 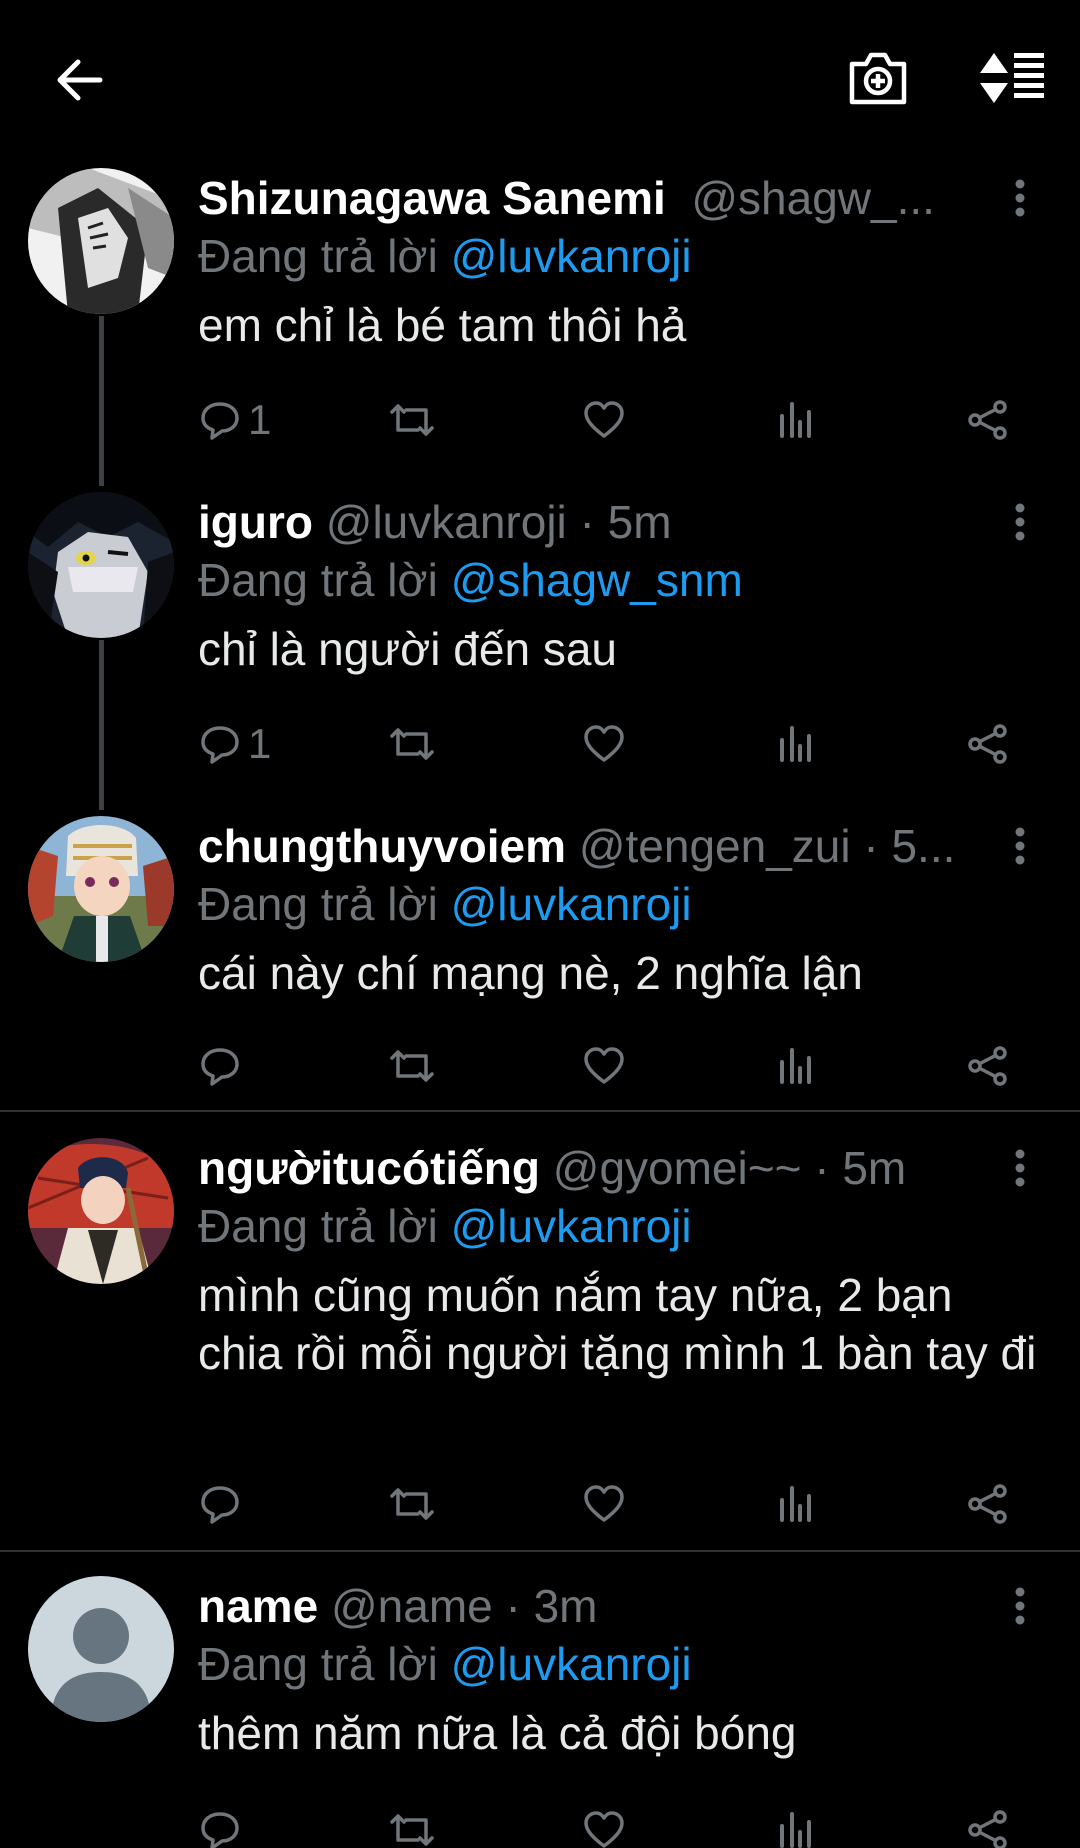 What do you see at coordinates (729, 1168) in the screenshot?
I see `handle-time: @gyomei~~ · 5m` at bounding box center [729, 1168].